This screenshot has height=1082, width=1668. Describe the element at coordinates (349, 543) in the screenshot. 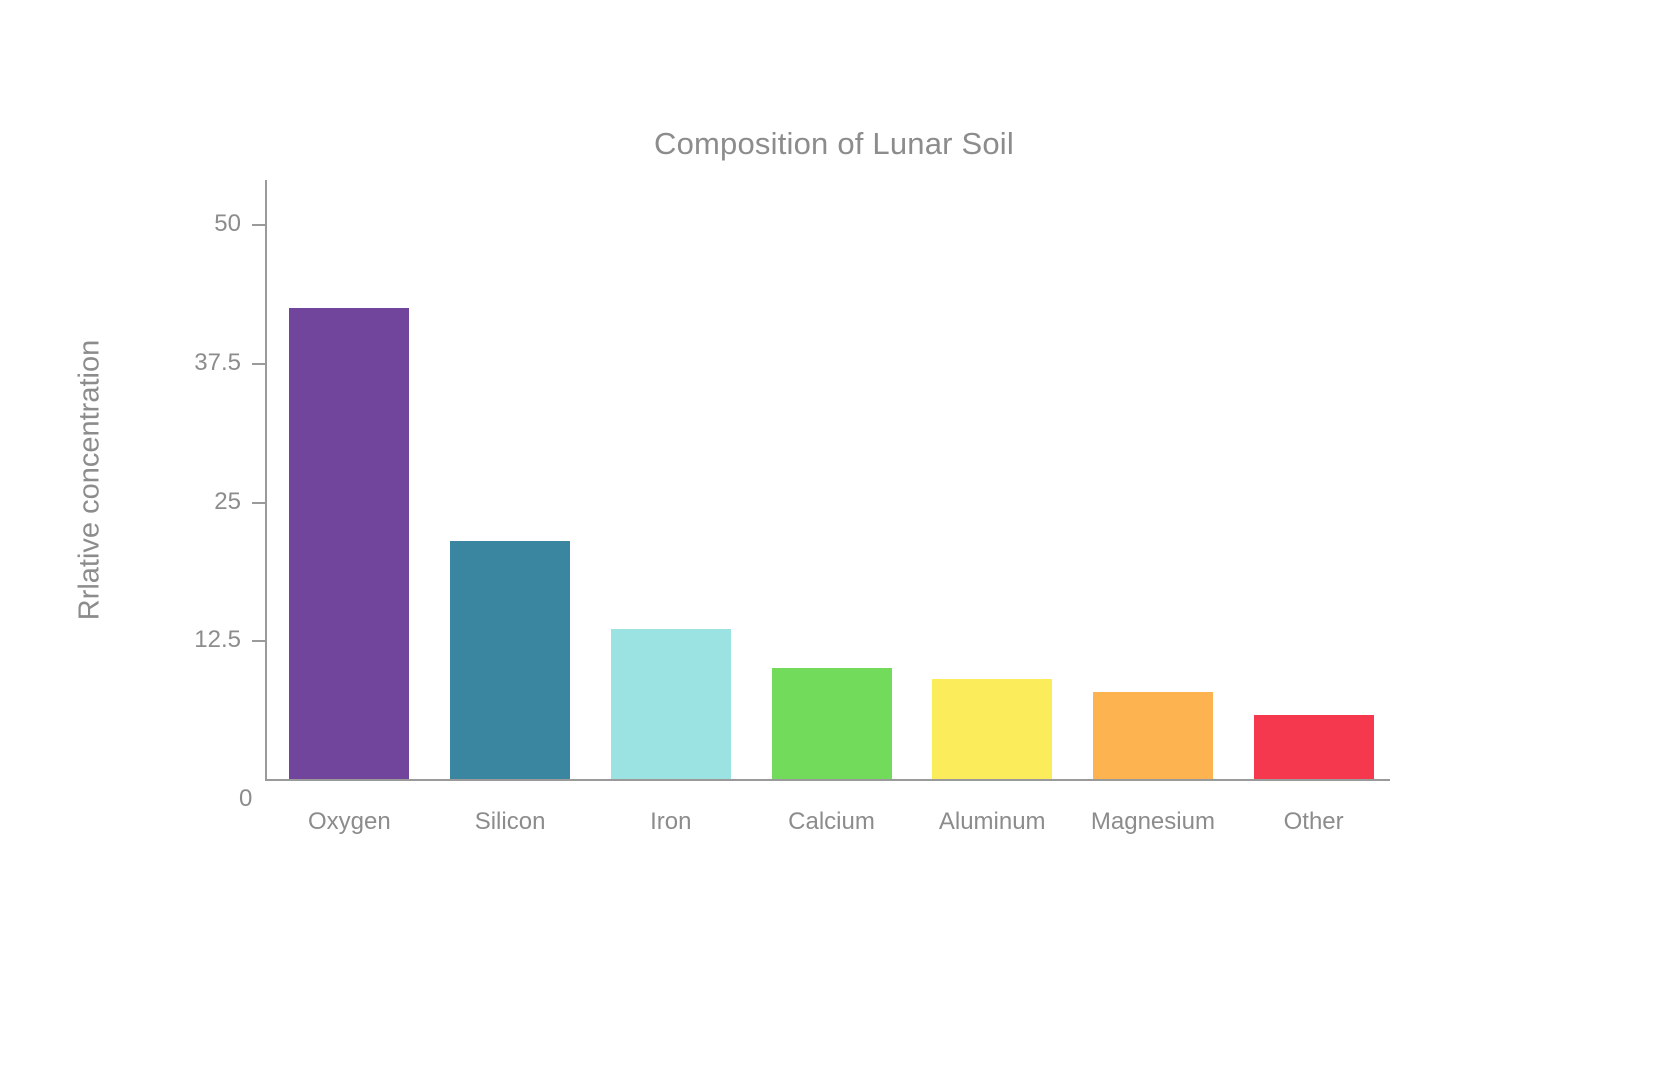

I see `bar-oxygen` at that location.